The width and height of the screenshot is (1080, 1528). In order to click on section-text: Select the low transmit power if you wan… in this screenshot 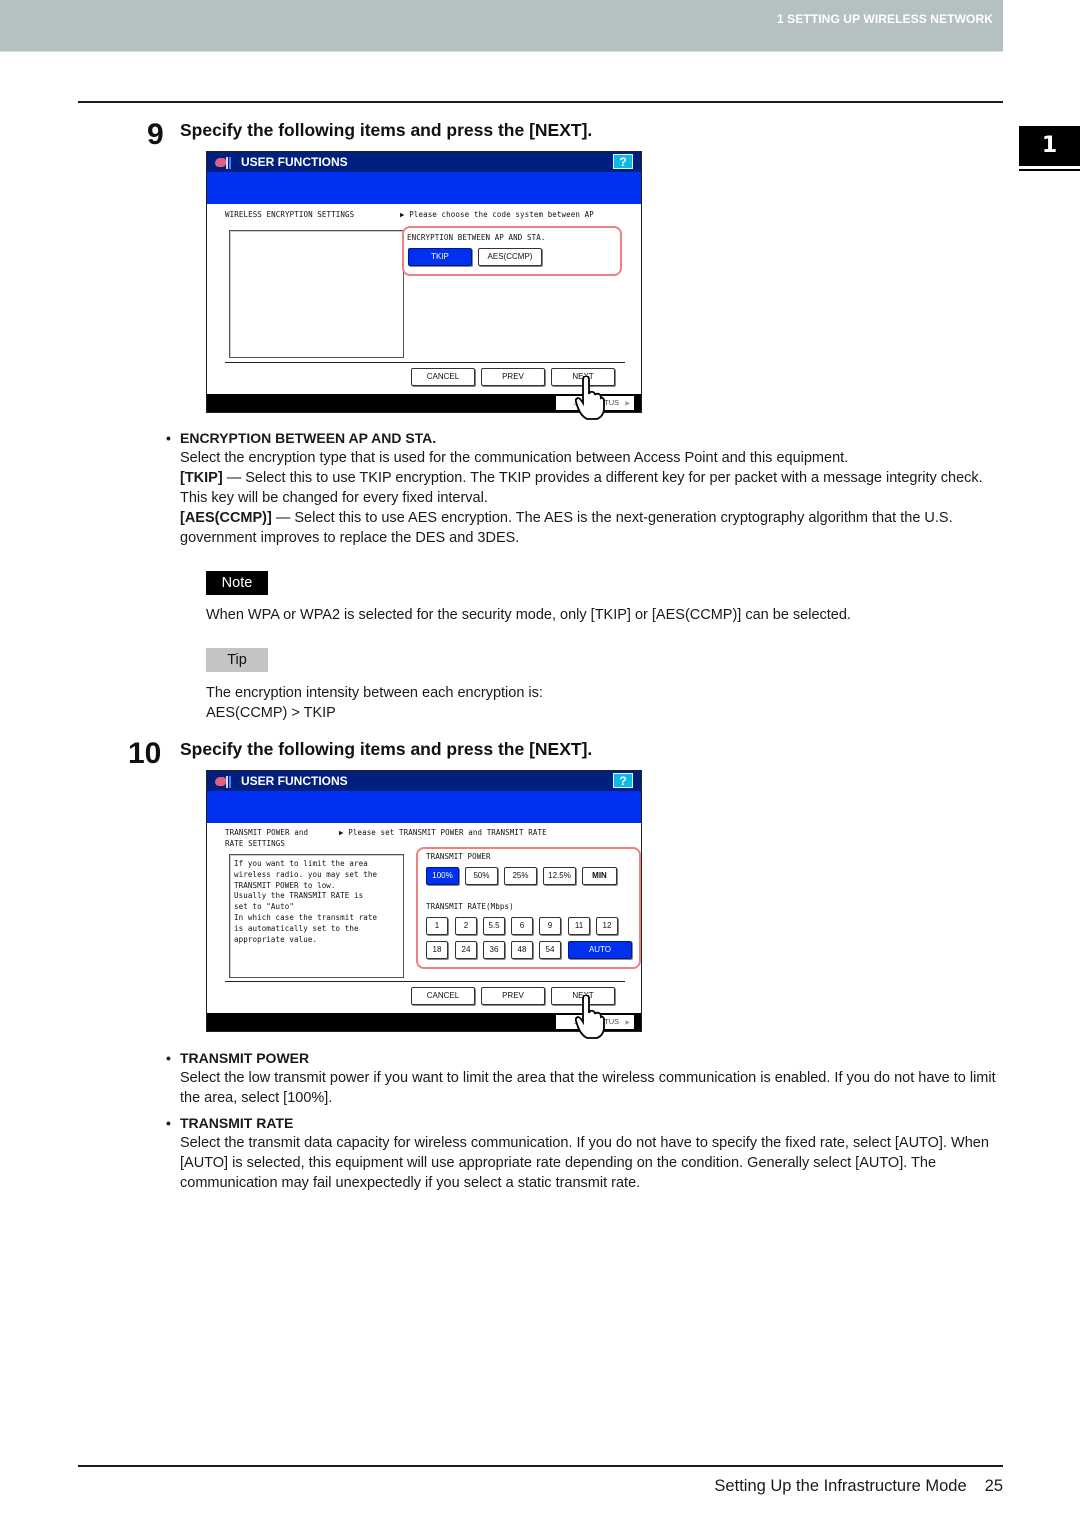, I will do `click(588, 1088)`.